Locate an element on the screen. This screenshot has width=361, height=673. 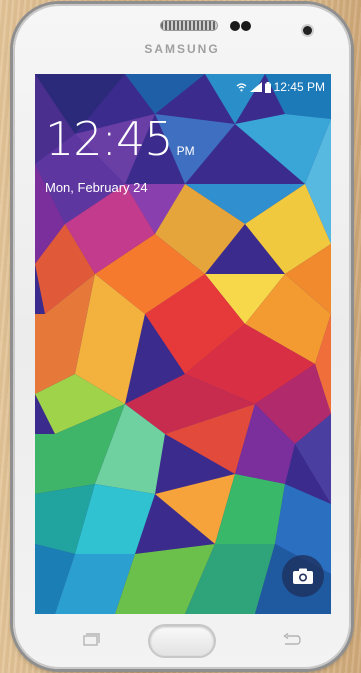
back-icon is located at coordinates (292, 639).